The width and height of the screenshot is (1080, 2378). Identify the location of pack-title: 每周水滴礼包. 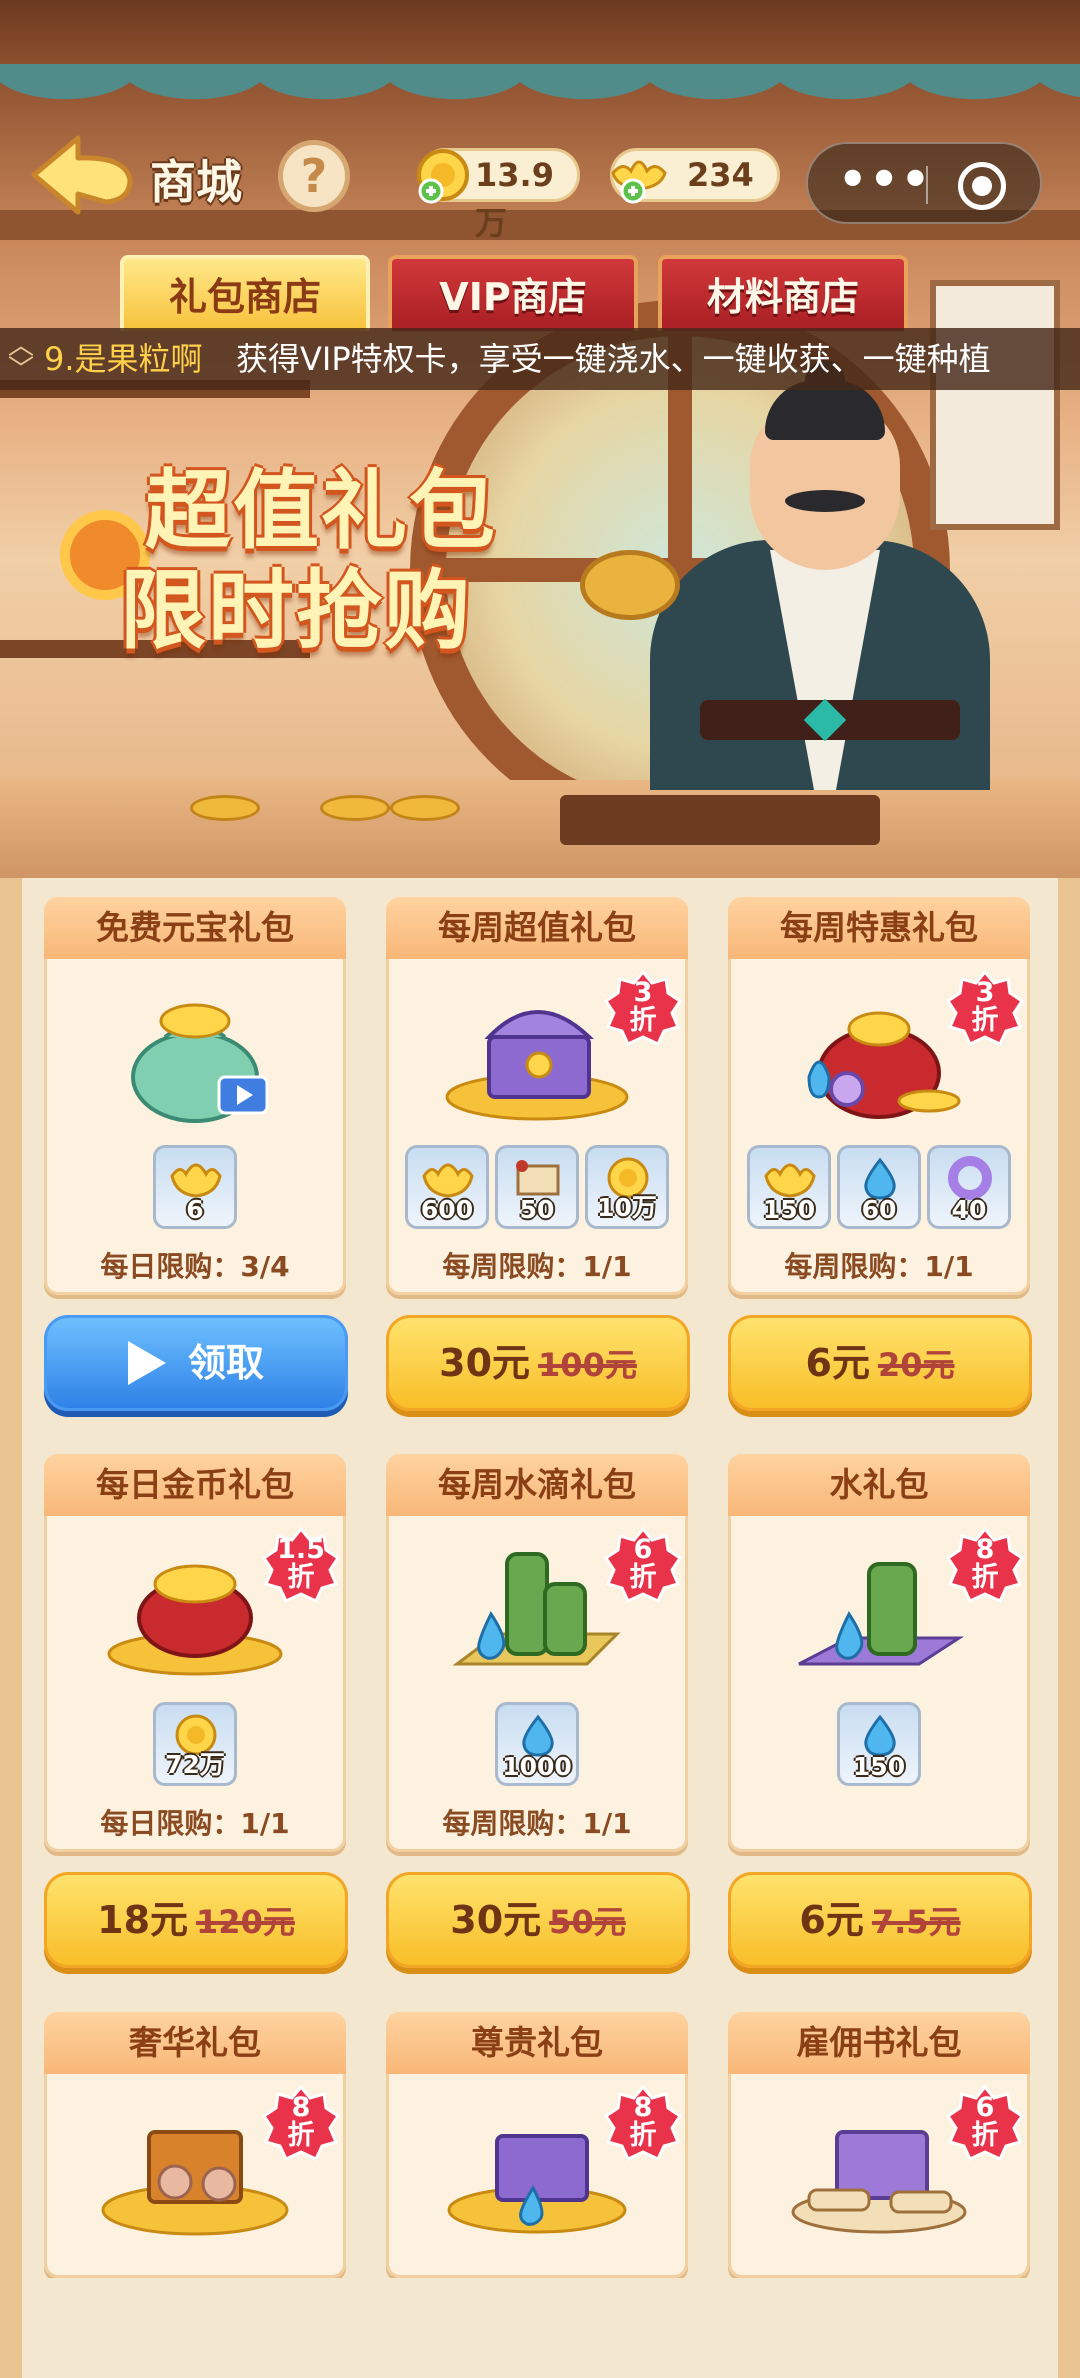
(537, 1485).